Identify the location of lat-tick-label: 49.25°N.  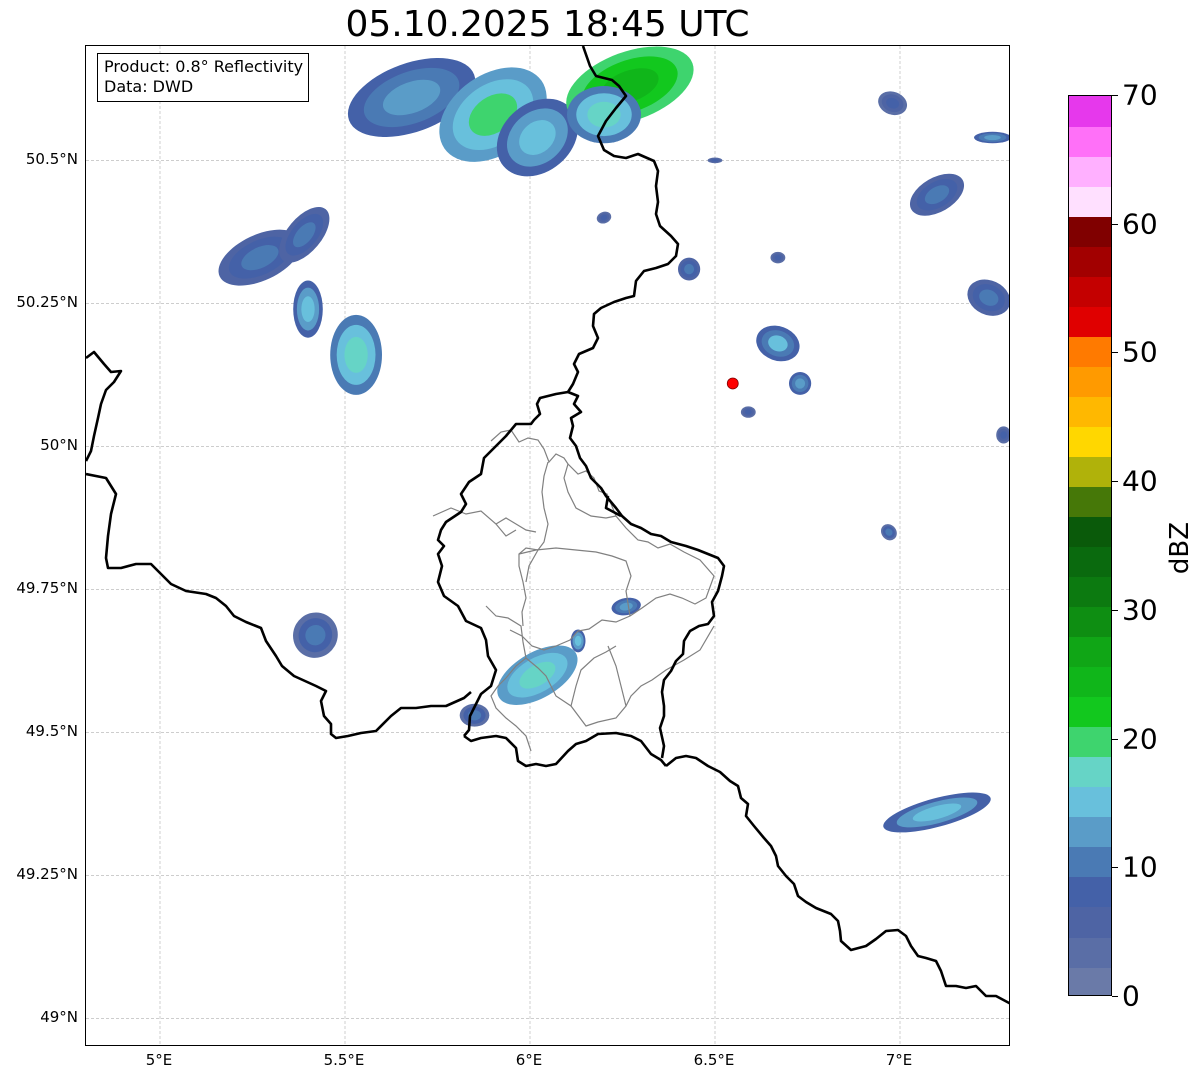
(47, 874).